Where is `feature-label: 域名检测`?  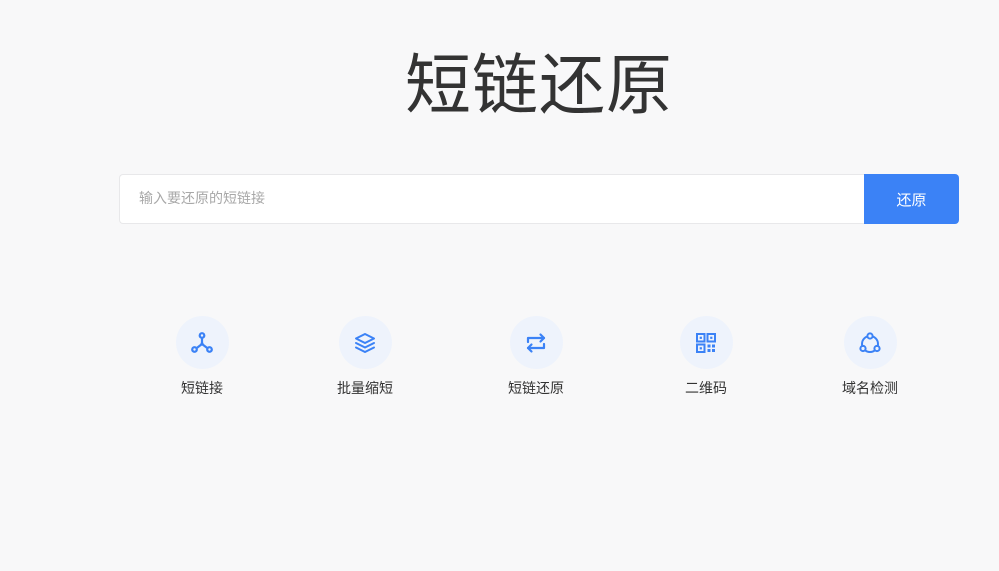 feature-label: 域名检测 is located at coordinates (870, 389).